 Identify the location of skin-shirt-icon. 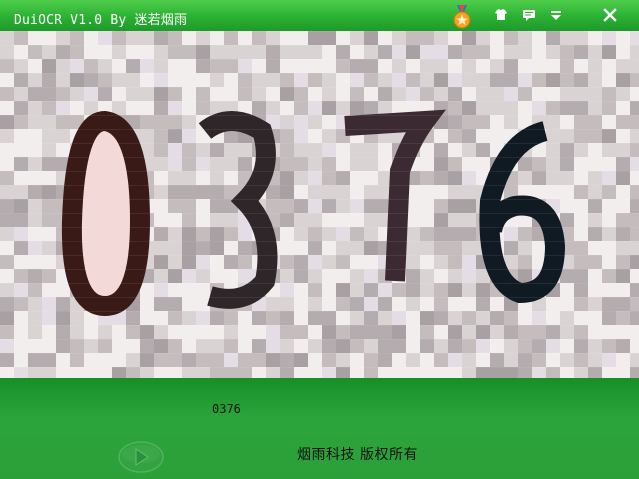
(501, 15).